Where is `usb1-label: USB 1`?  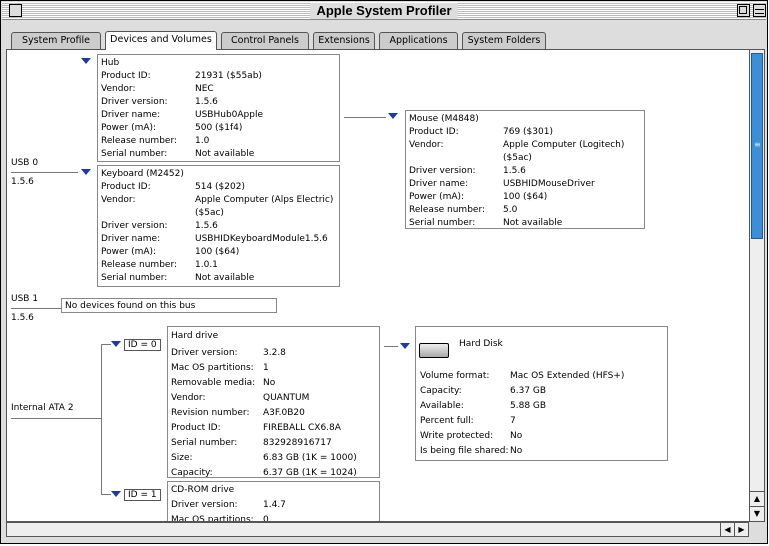 usb1-label: USB 1 is located at coordinates (25, 299).